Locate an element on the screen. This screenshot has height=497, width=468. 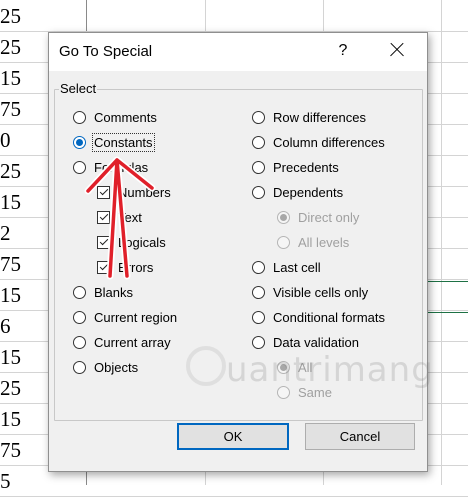
red-arrow-annotation is located at coordinates (120, 218).